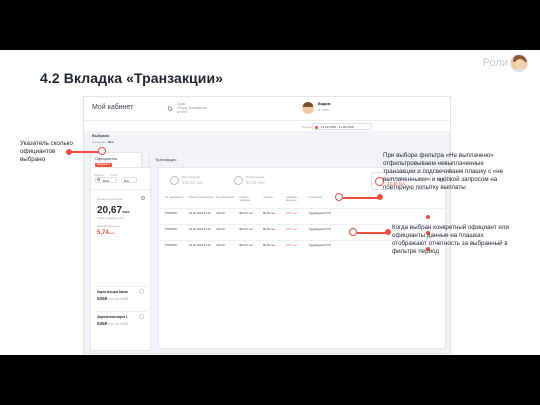 This screenshot has width=540, height=405. I want to click on divider, so click(120, 189).